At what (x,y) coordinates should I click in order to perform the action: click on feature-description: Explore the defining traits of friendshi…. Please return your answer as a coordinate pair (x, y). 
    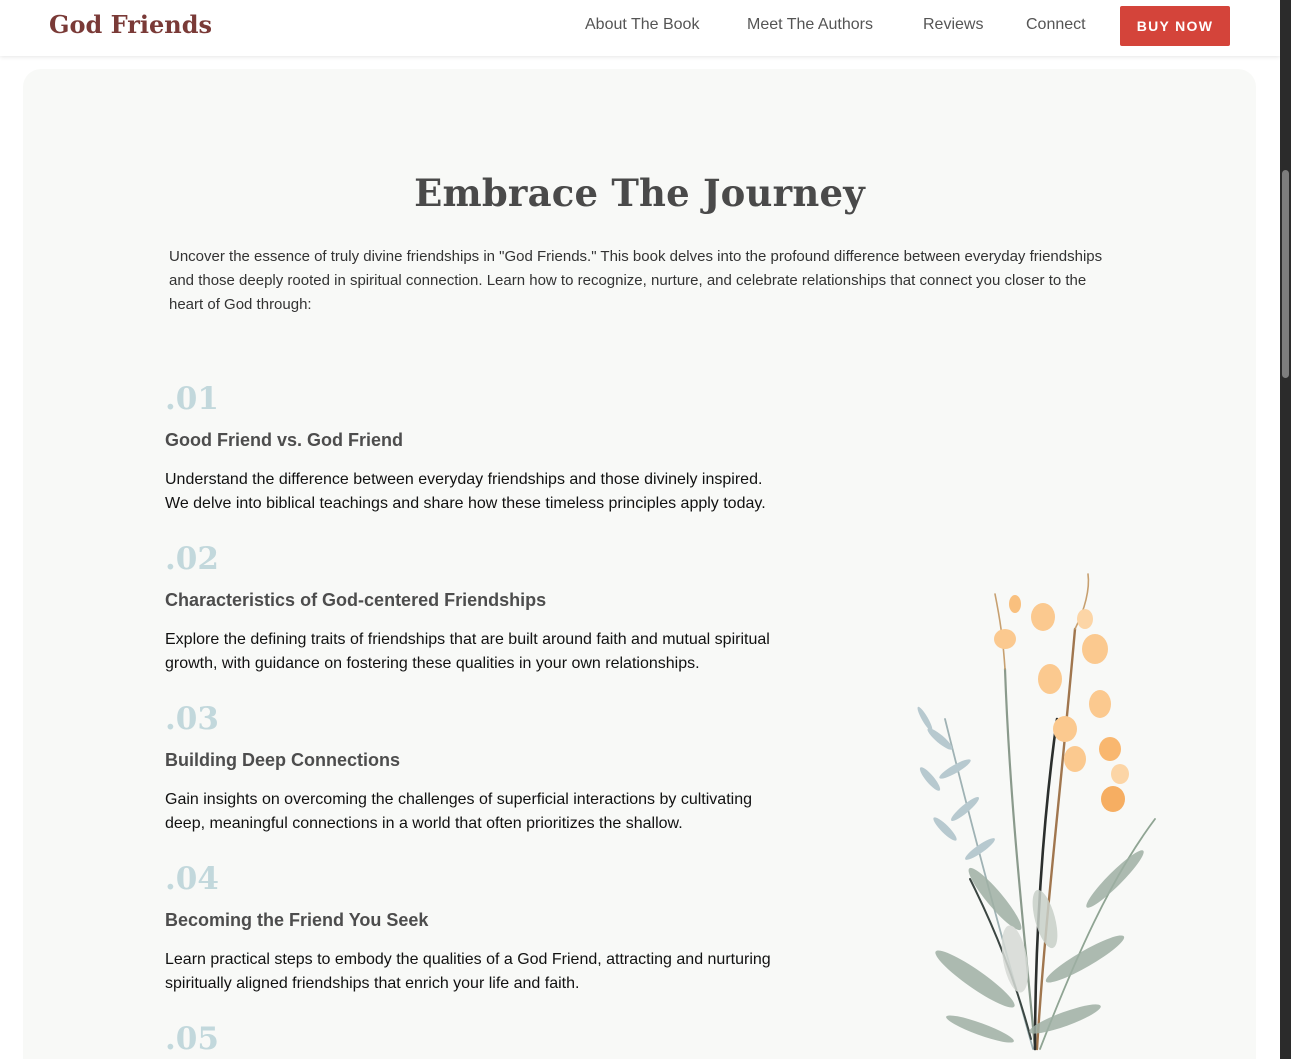
    Looking at the image, I should click on (467, 651).